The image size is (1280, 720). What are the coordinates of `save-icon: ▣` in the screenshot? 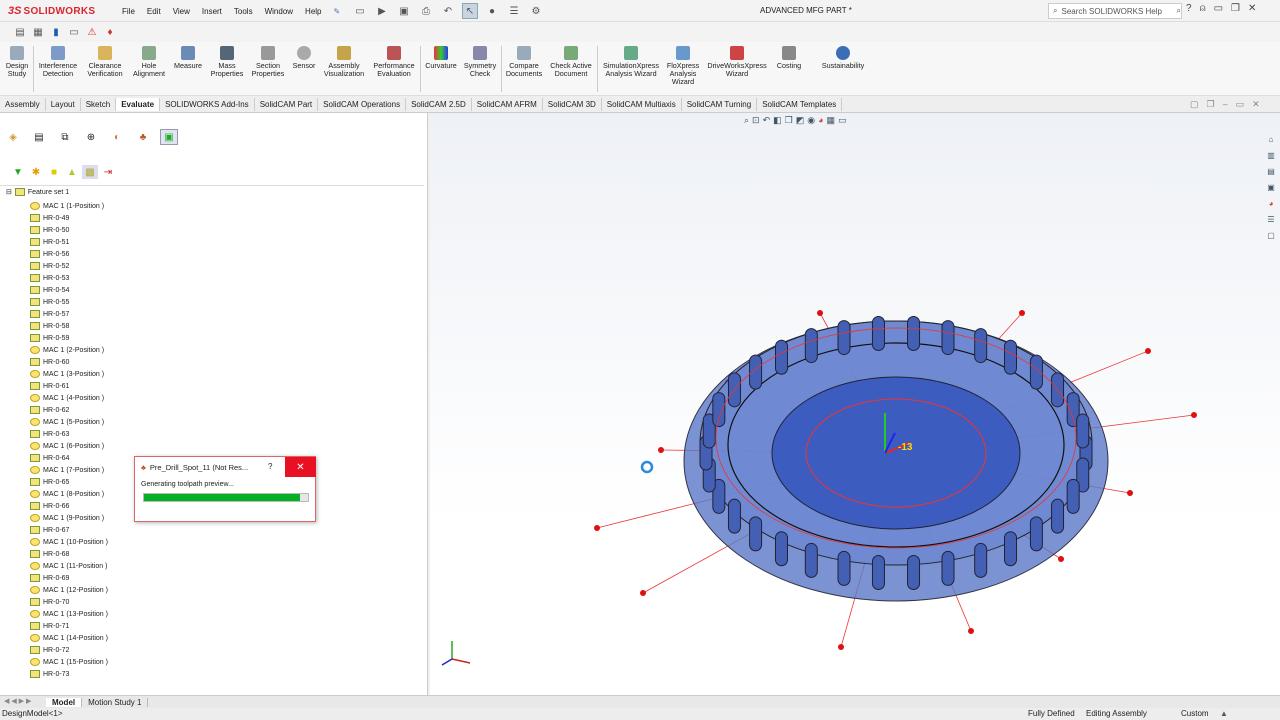 It's located at (404, 11).